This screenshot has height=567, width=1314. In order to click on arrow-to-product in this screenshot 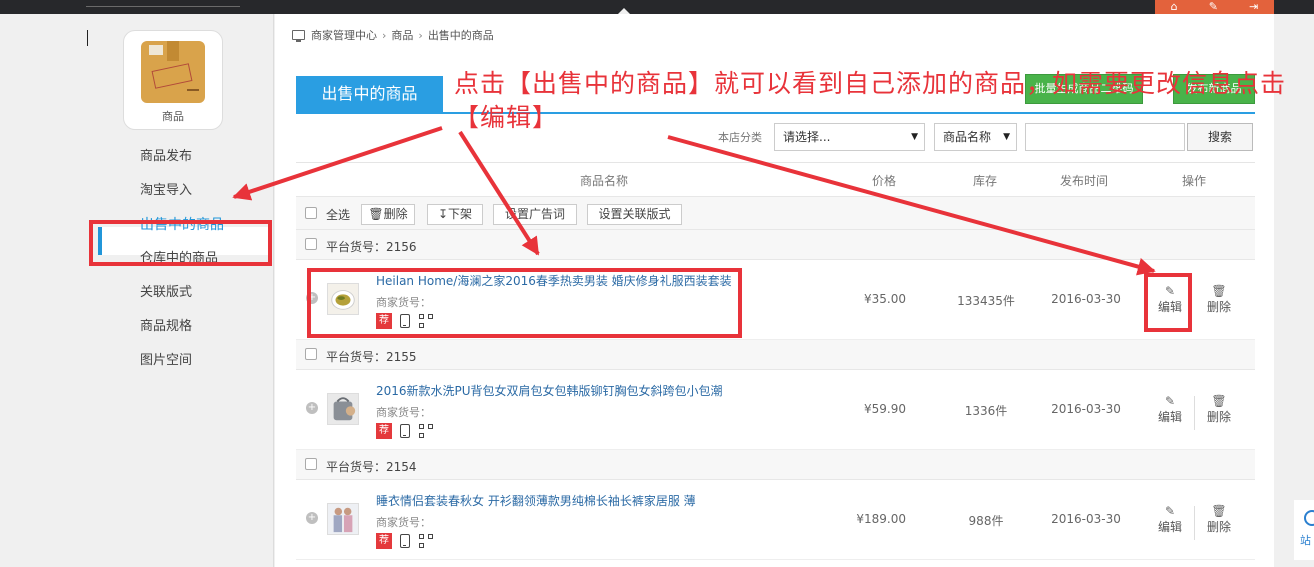, I will do `click(499, 193)`.